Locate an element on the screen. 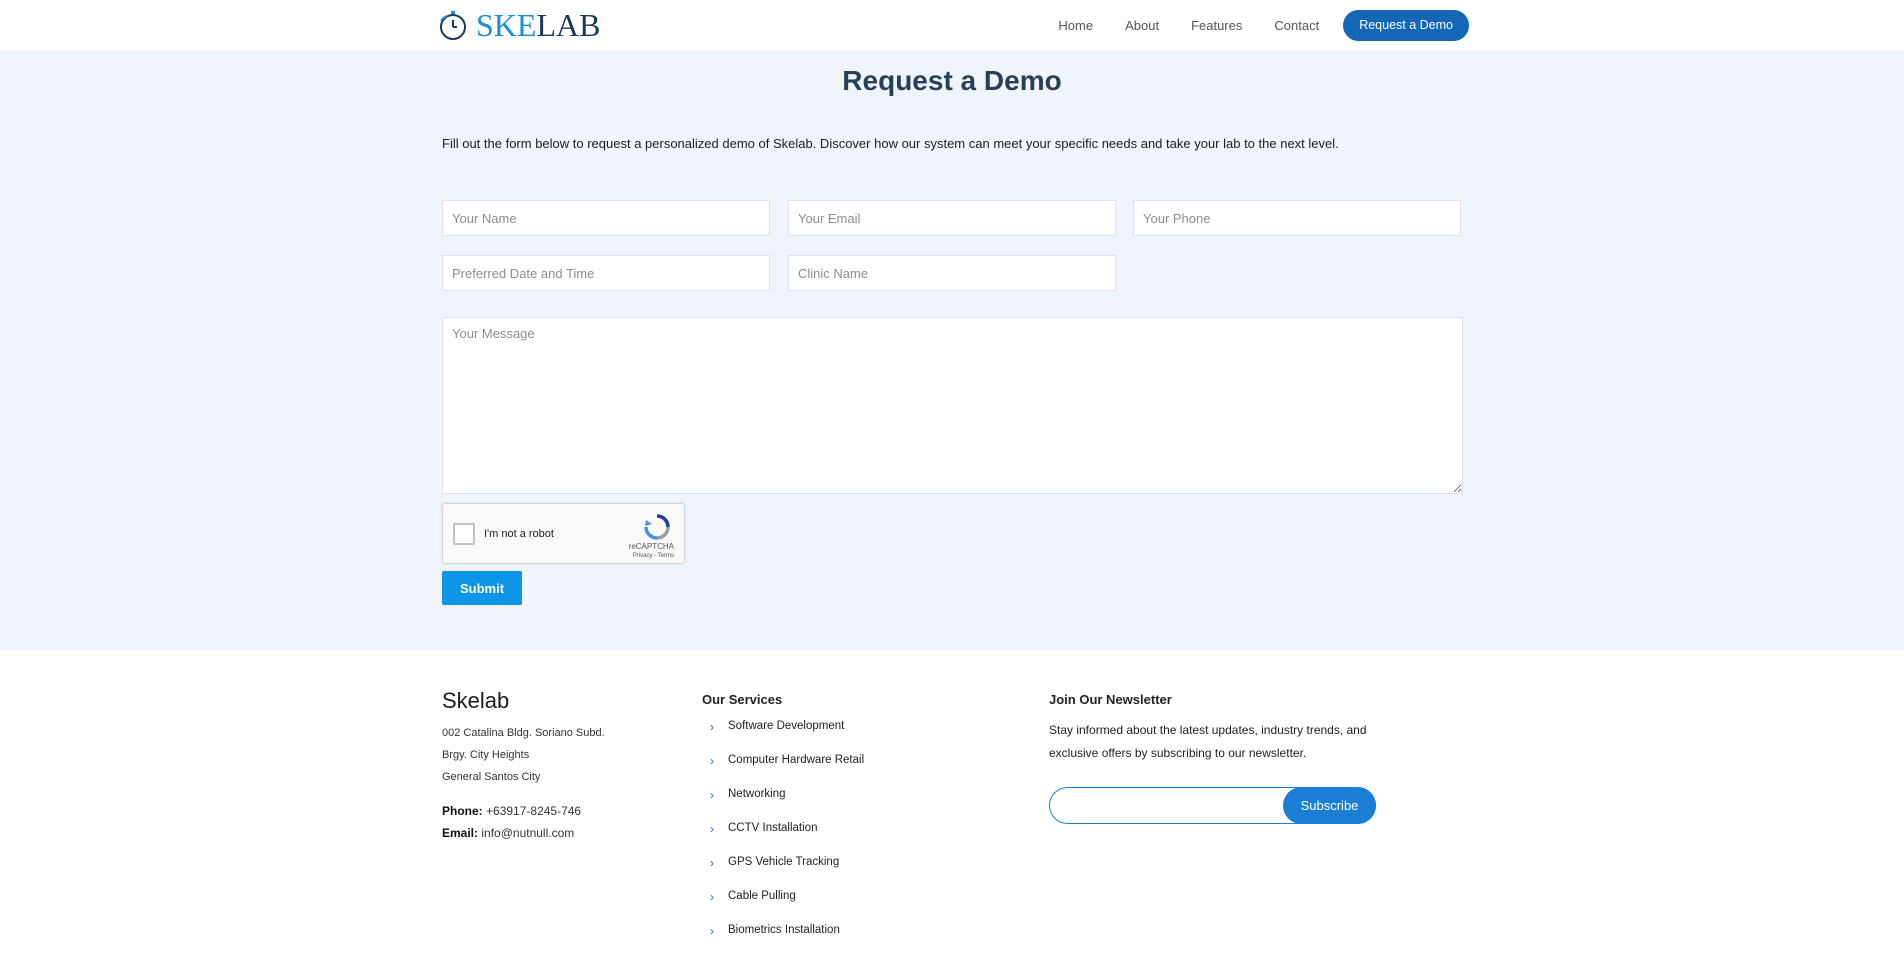  service-item: › Biometrics Installation is located at coordinates (787, 941).